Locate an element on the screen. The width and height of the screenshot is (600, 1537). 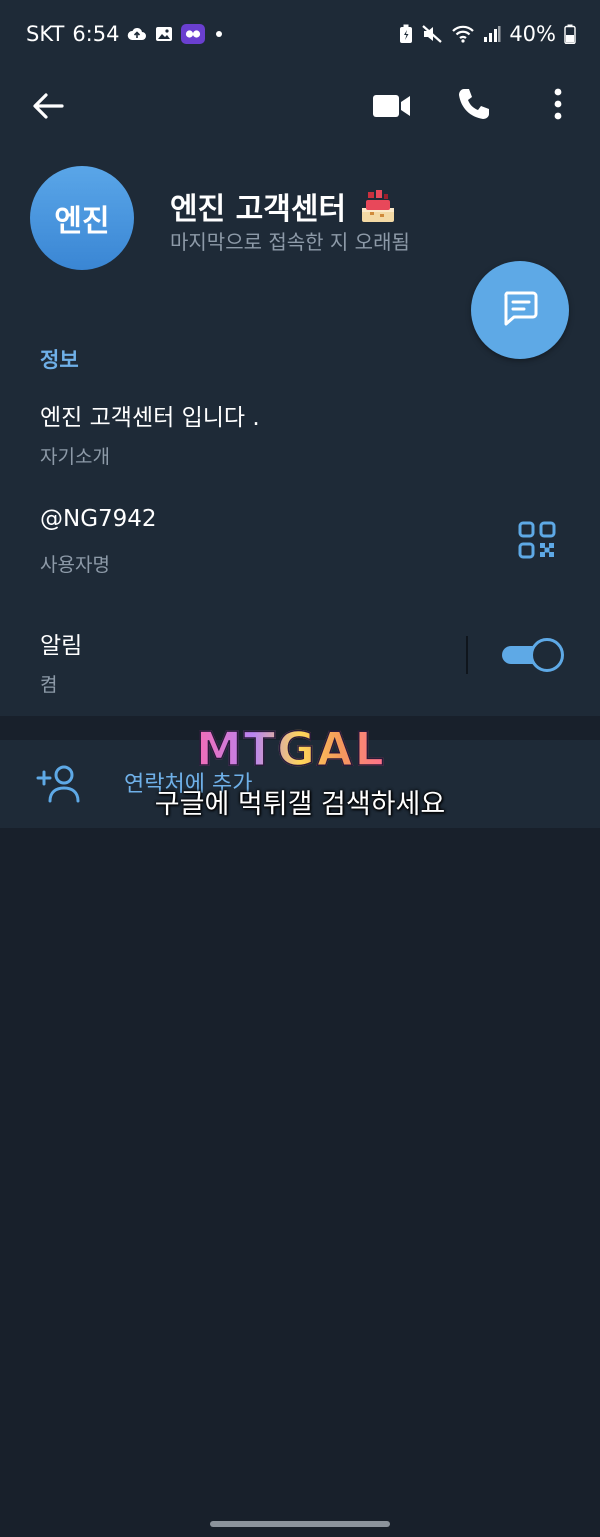
username-value: @NG7942 is located at coordinates (98, 519).